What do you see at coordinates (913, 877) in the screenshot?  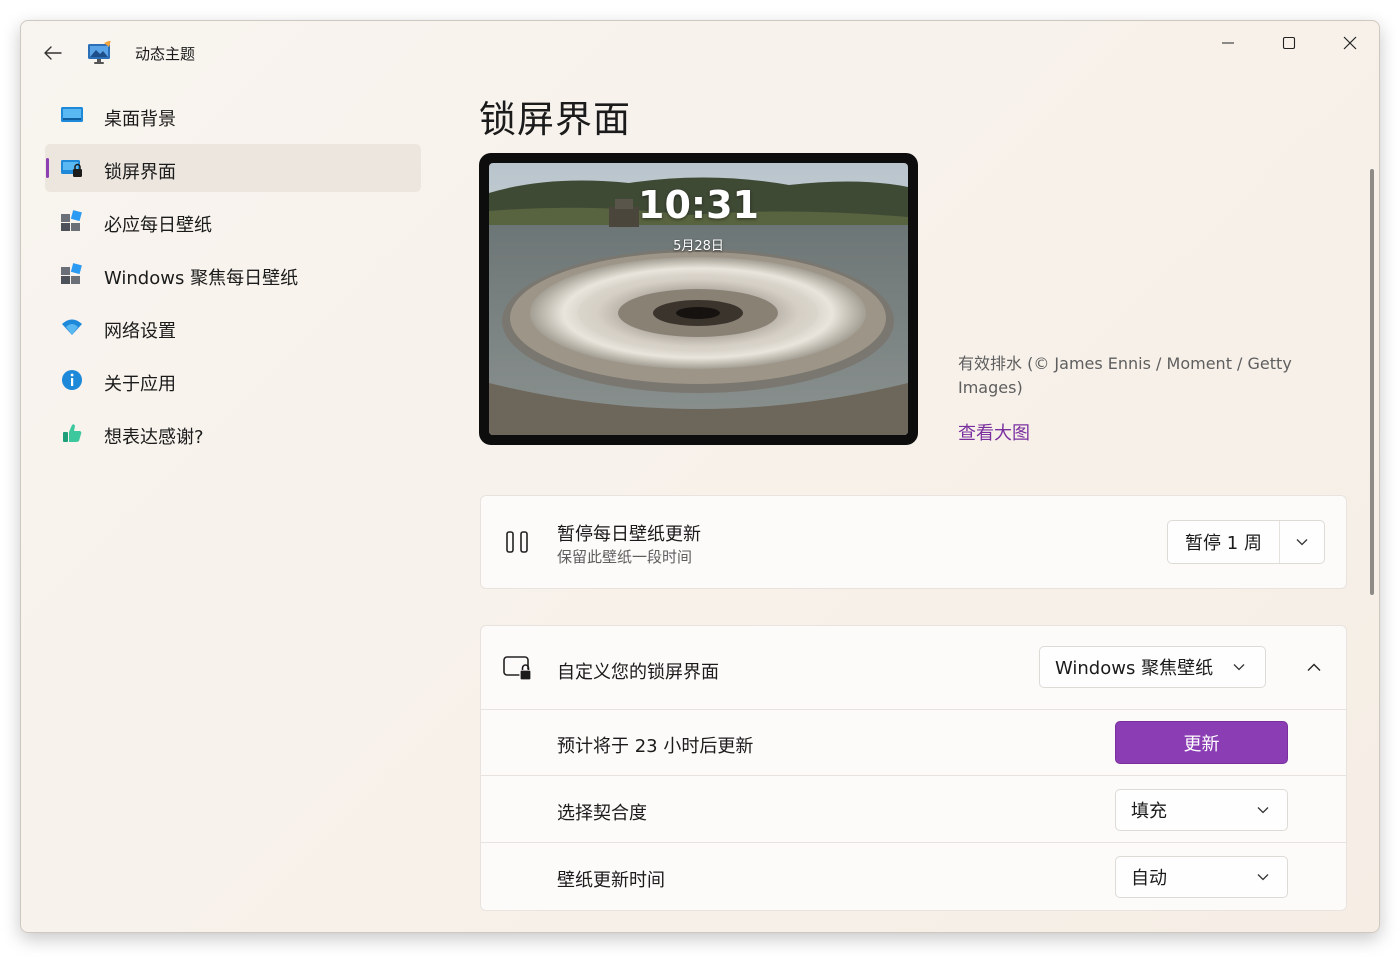 I see `update-time-row: 壁纸更新时间 自动` at bounding box center [913, 877].